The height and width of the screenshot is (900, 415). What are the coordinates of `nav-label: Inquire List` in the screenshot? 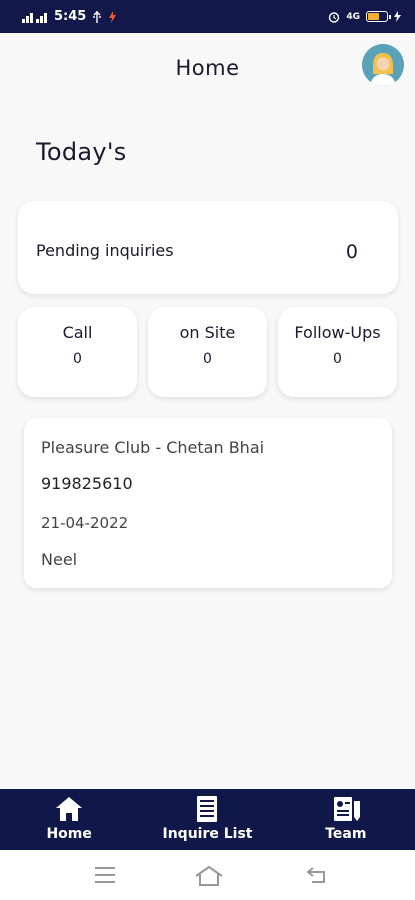 It's located at (207, 834).